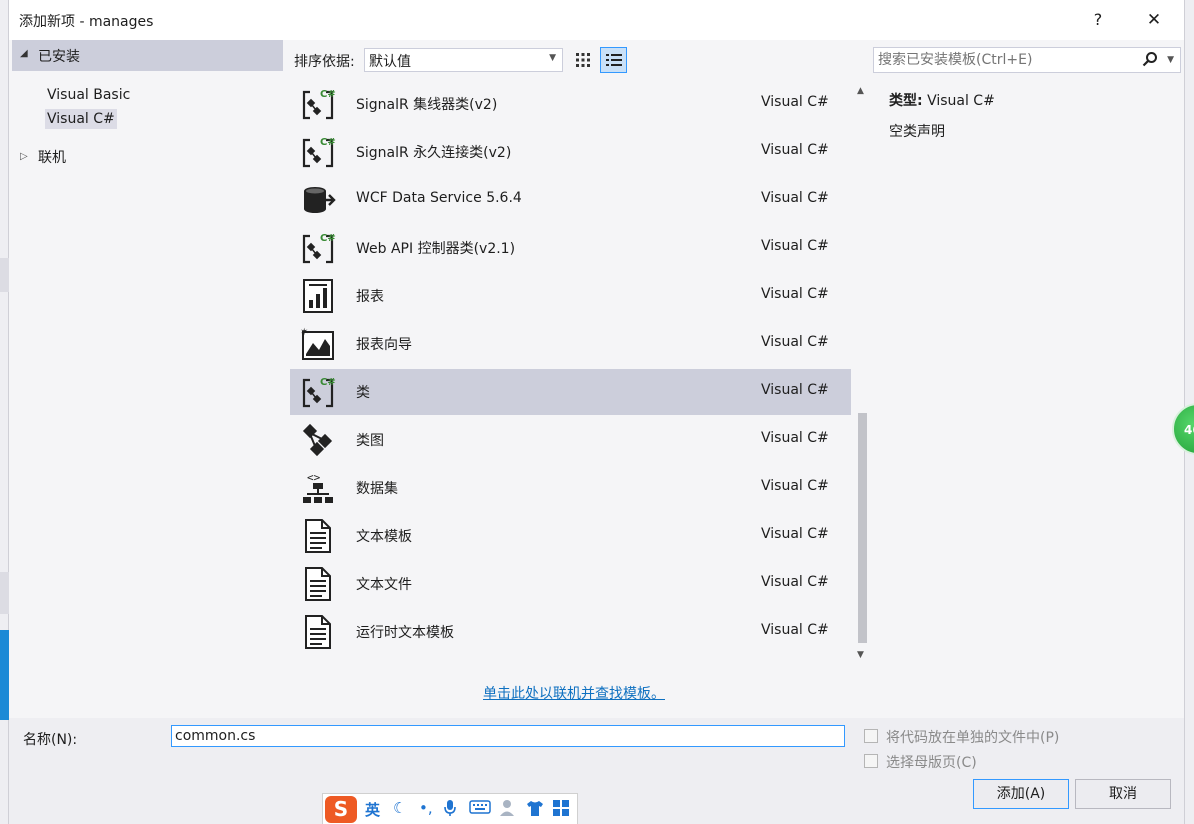  What do you see at coordinates (436, 249) in the screenshot?
I see `template-name: Web API 控制器类(v2.1)` at bounding box center [436, 249].